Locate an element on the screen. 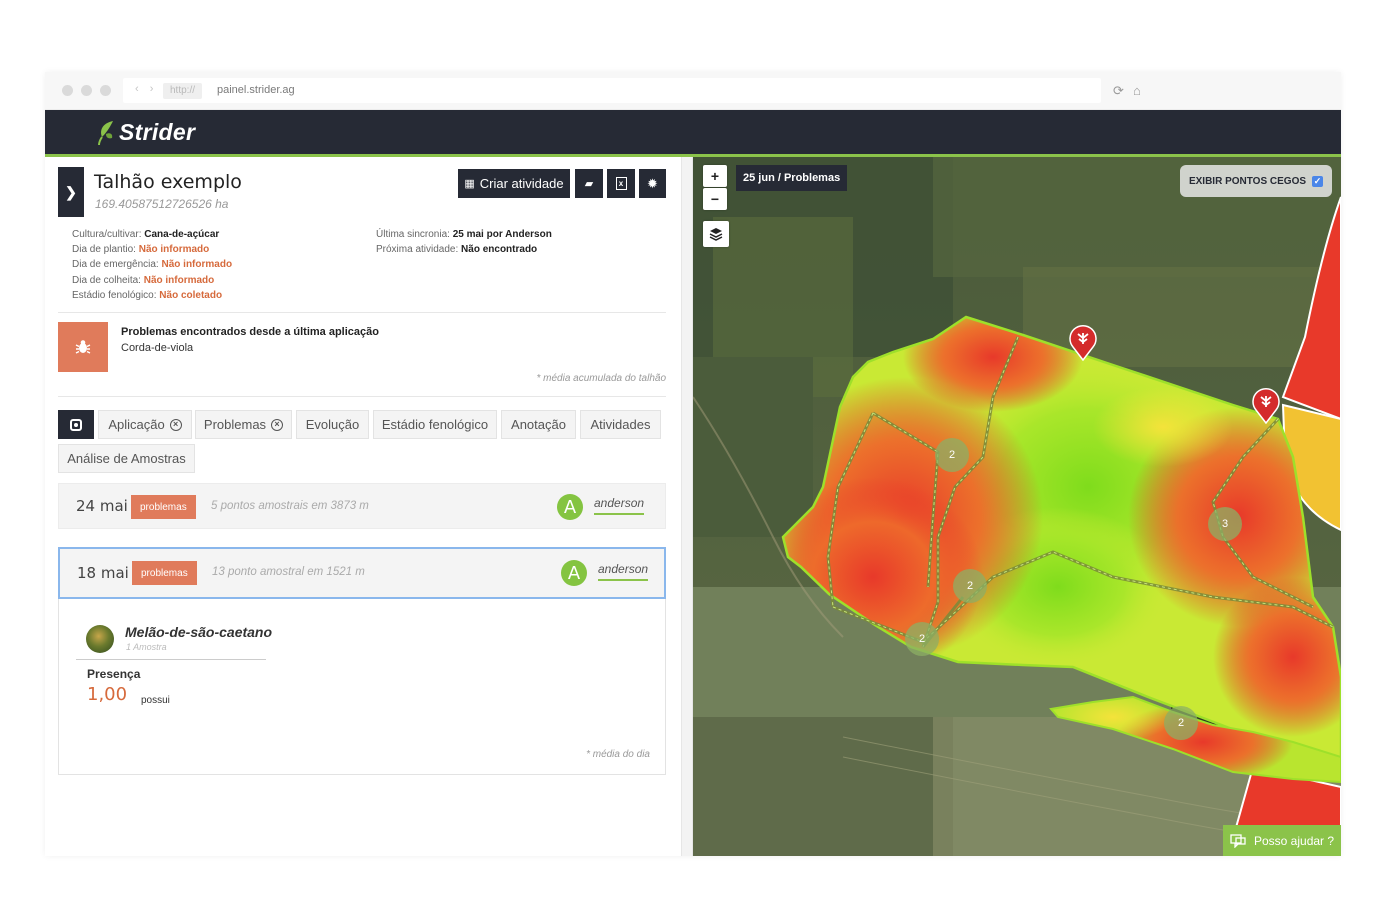 The width and height of the screenshot is (1386, 900). sample-count: 1 Amostra is located at coordinates (146, 647).